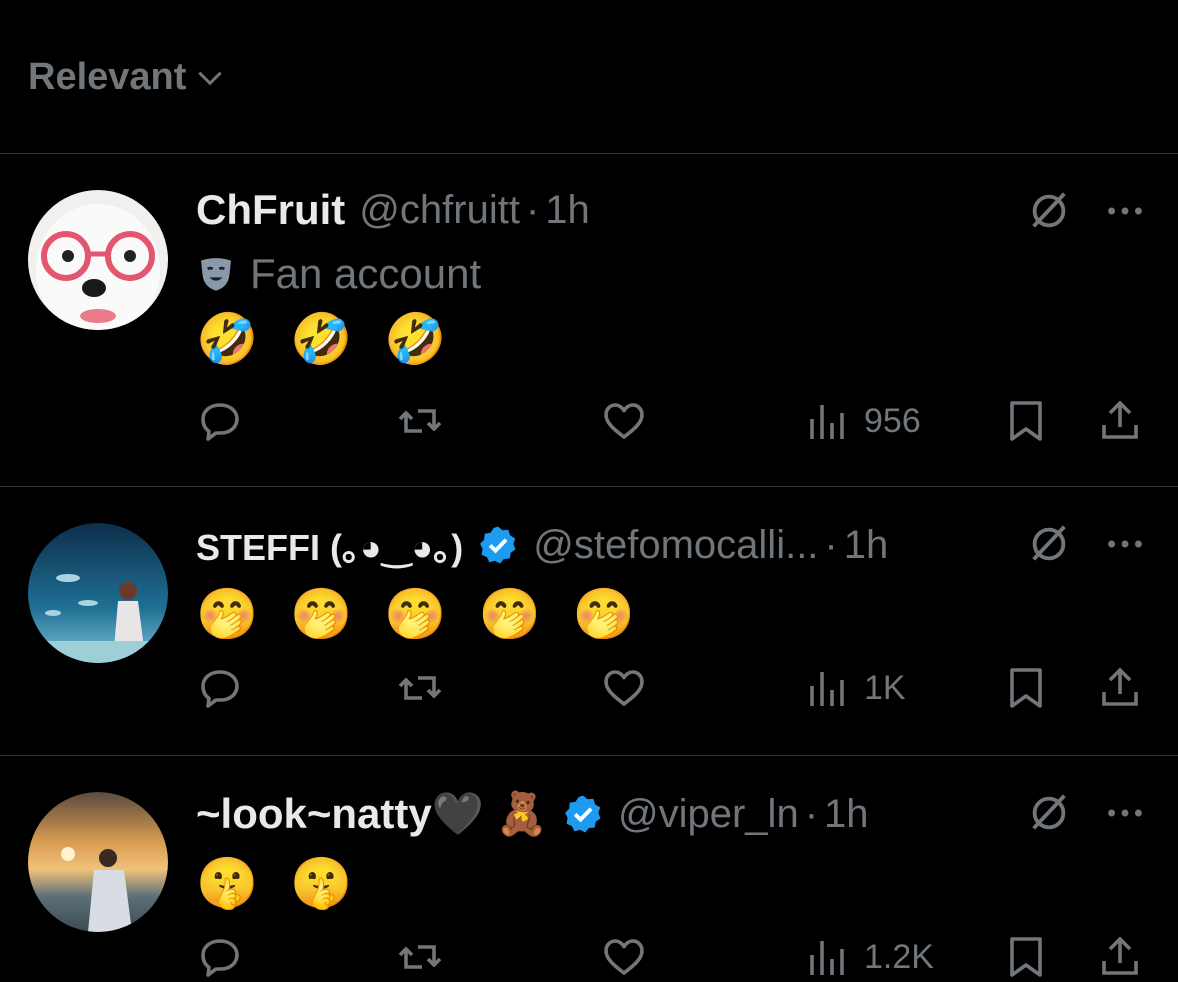  Describe the element at coordinates (899, 956) in the screenshot. I see `view-count: 1.2K` at that location.